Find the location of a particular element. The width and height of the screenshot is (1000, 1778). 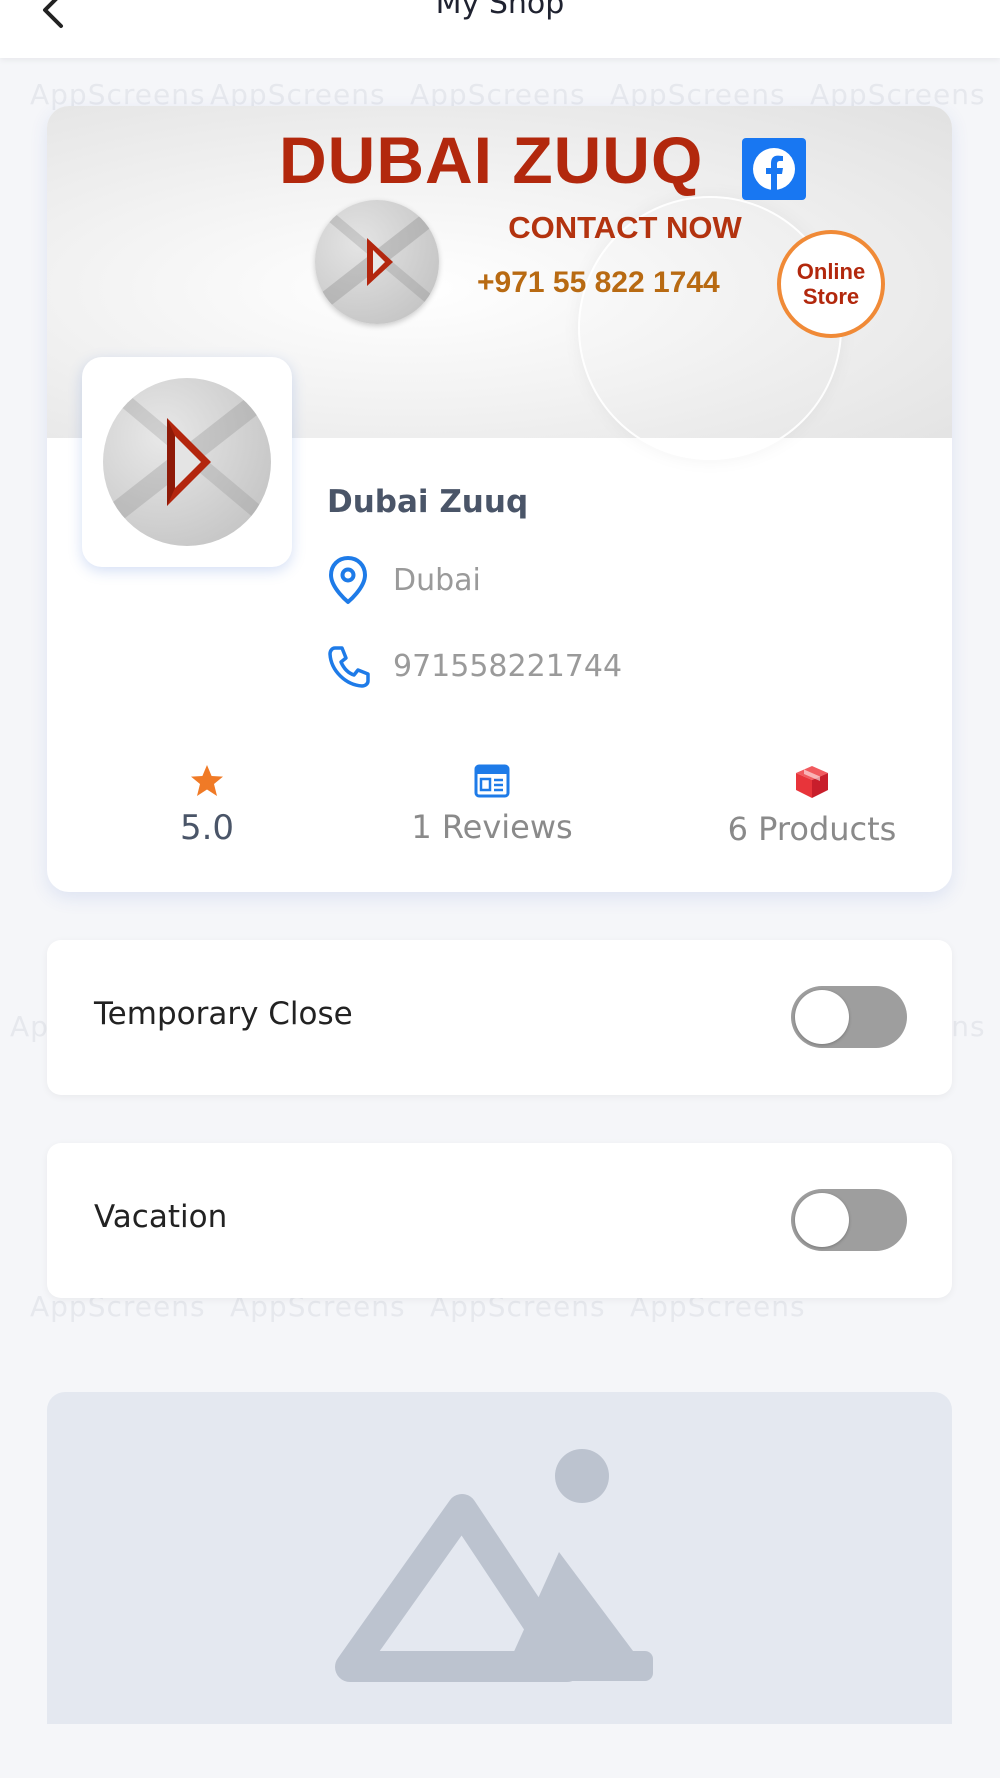

page-title: My Shop is located at coordinates (500, 10).